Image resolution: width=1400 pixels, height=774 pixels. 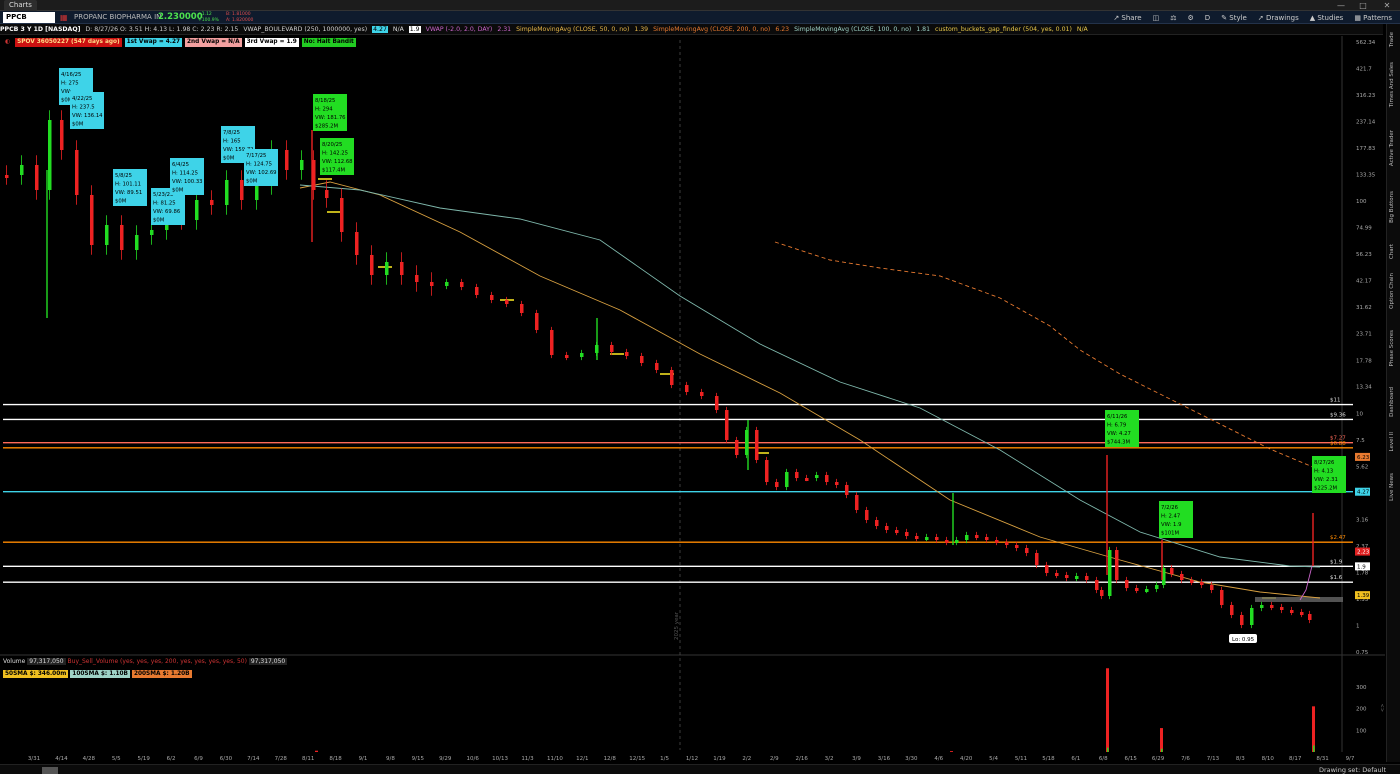 I want to click on price-tick-label: 17.78, so click(x=1364, y=361).